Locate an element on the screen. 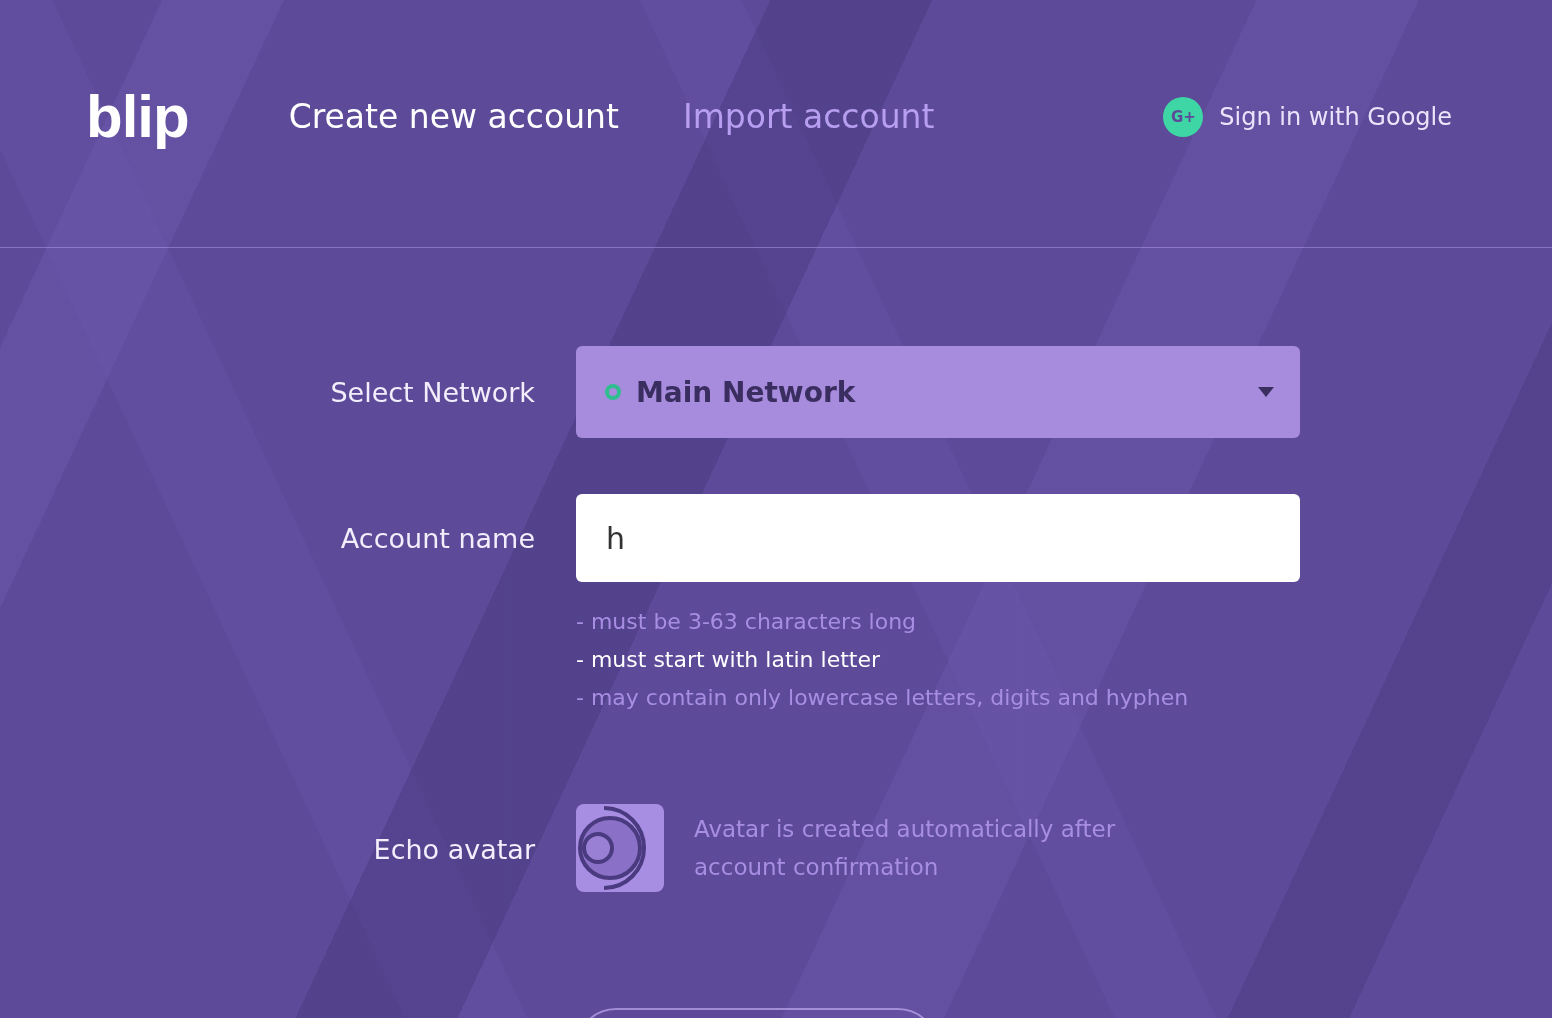 Image resolution: width=1552 pixels, height=1018 pixels. logo: blip is located at coordinates (137, 116).